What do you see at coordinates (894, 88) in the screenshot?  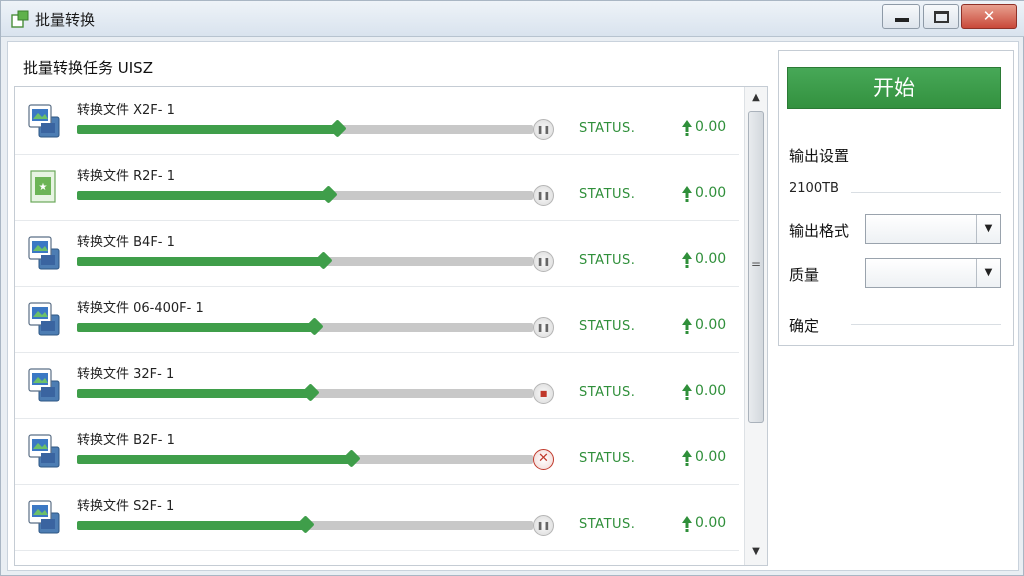 I see `start-button: 开始` at bounding box center [894, 88].